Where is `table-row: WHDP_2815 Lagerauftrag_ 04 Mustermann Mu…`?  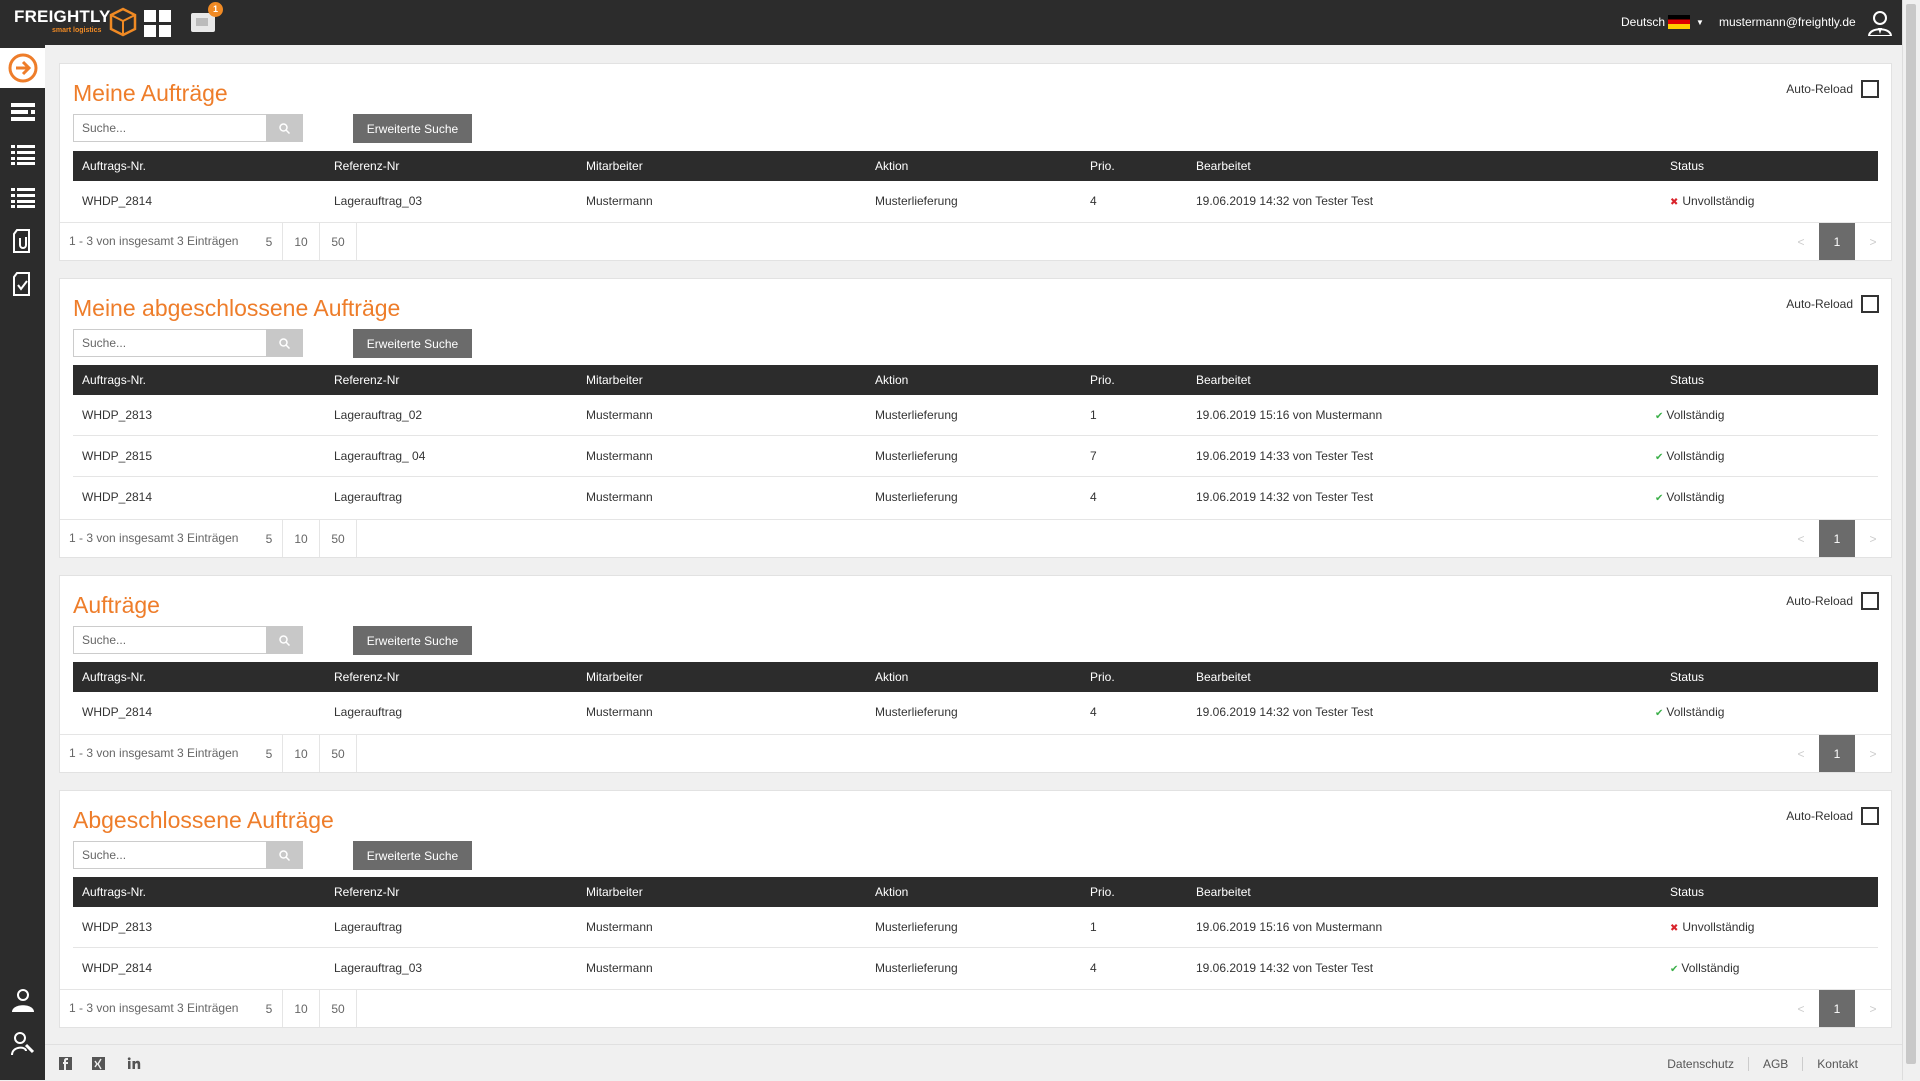
table-row: WHDP_2815 Lagerauftrag_ 04 Mustermann Mu… is located at coordinates (975, 456).